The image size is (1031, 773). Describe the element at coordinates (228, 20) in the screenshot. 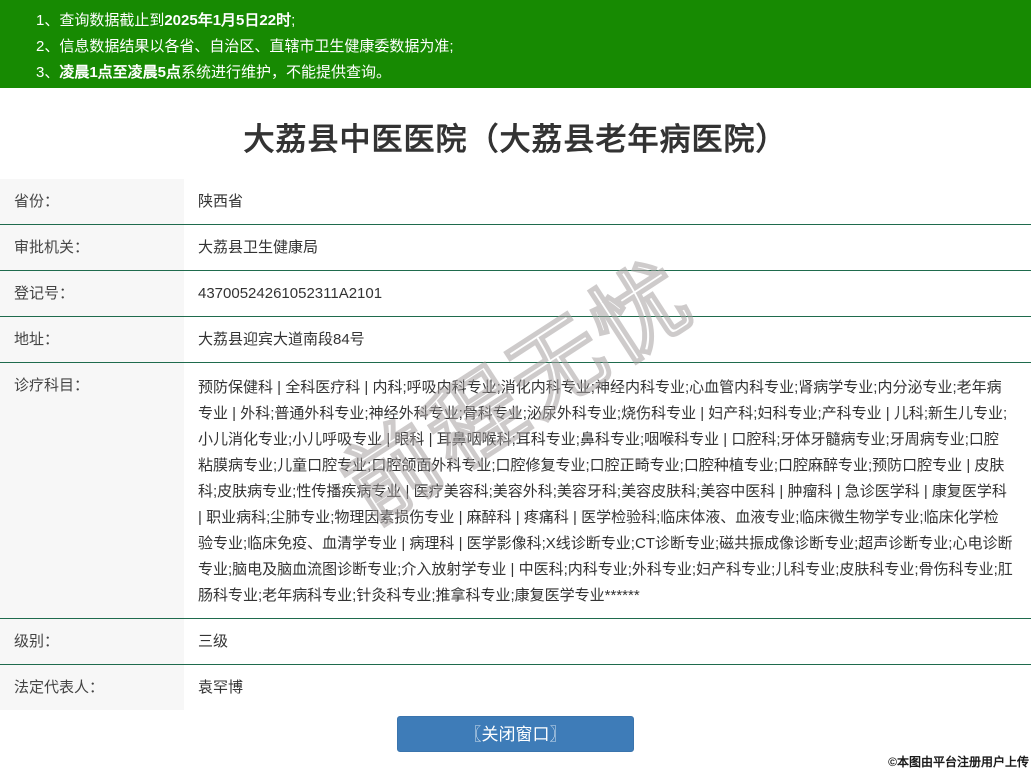

I see `notice-1-bold: 2025年1月5日22时` at that location.